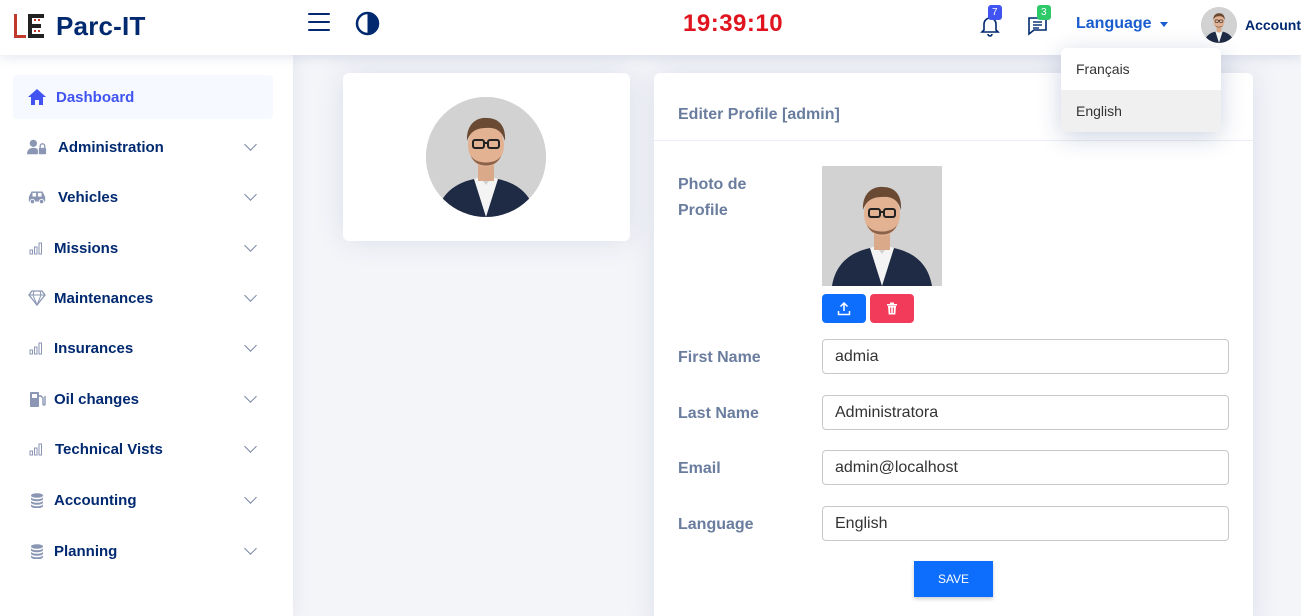 The height and width of the screenshot is (616, 1301). What do you see at coordinates (995, 12) in the screenshot?
I see `notifications-badge: 7` at bounding box center [995, 12].